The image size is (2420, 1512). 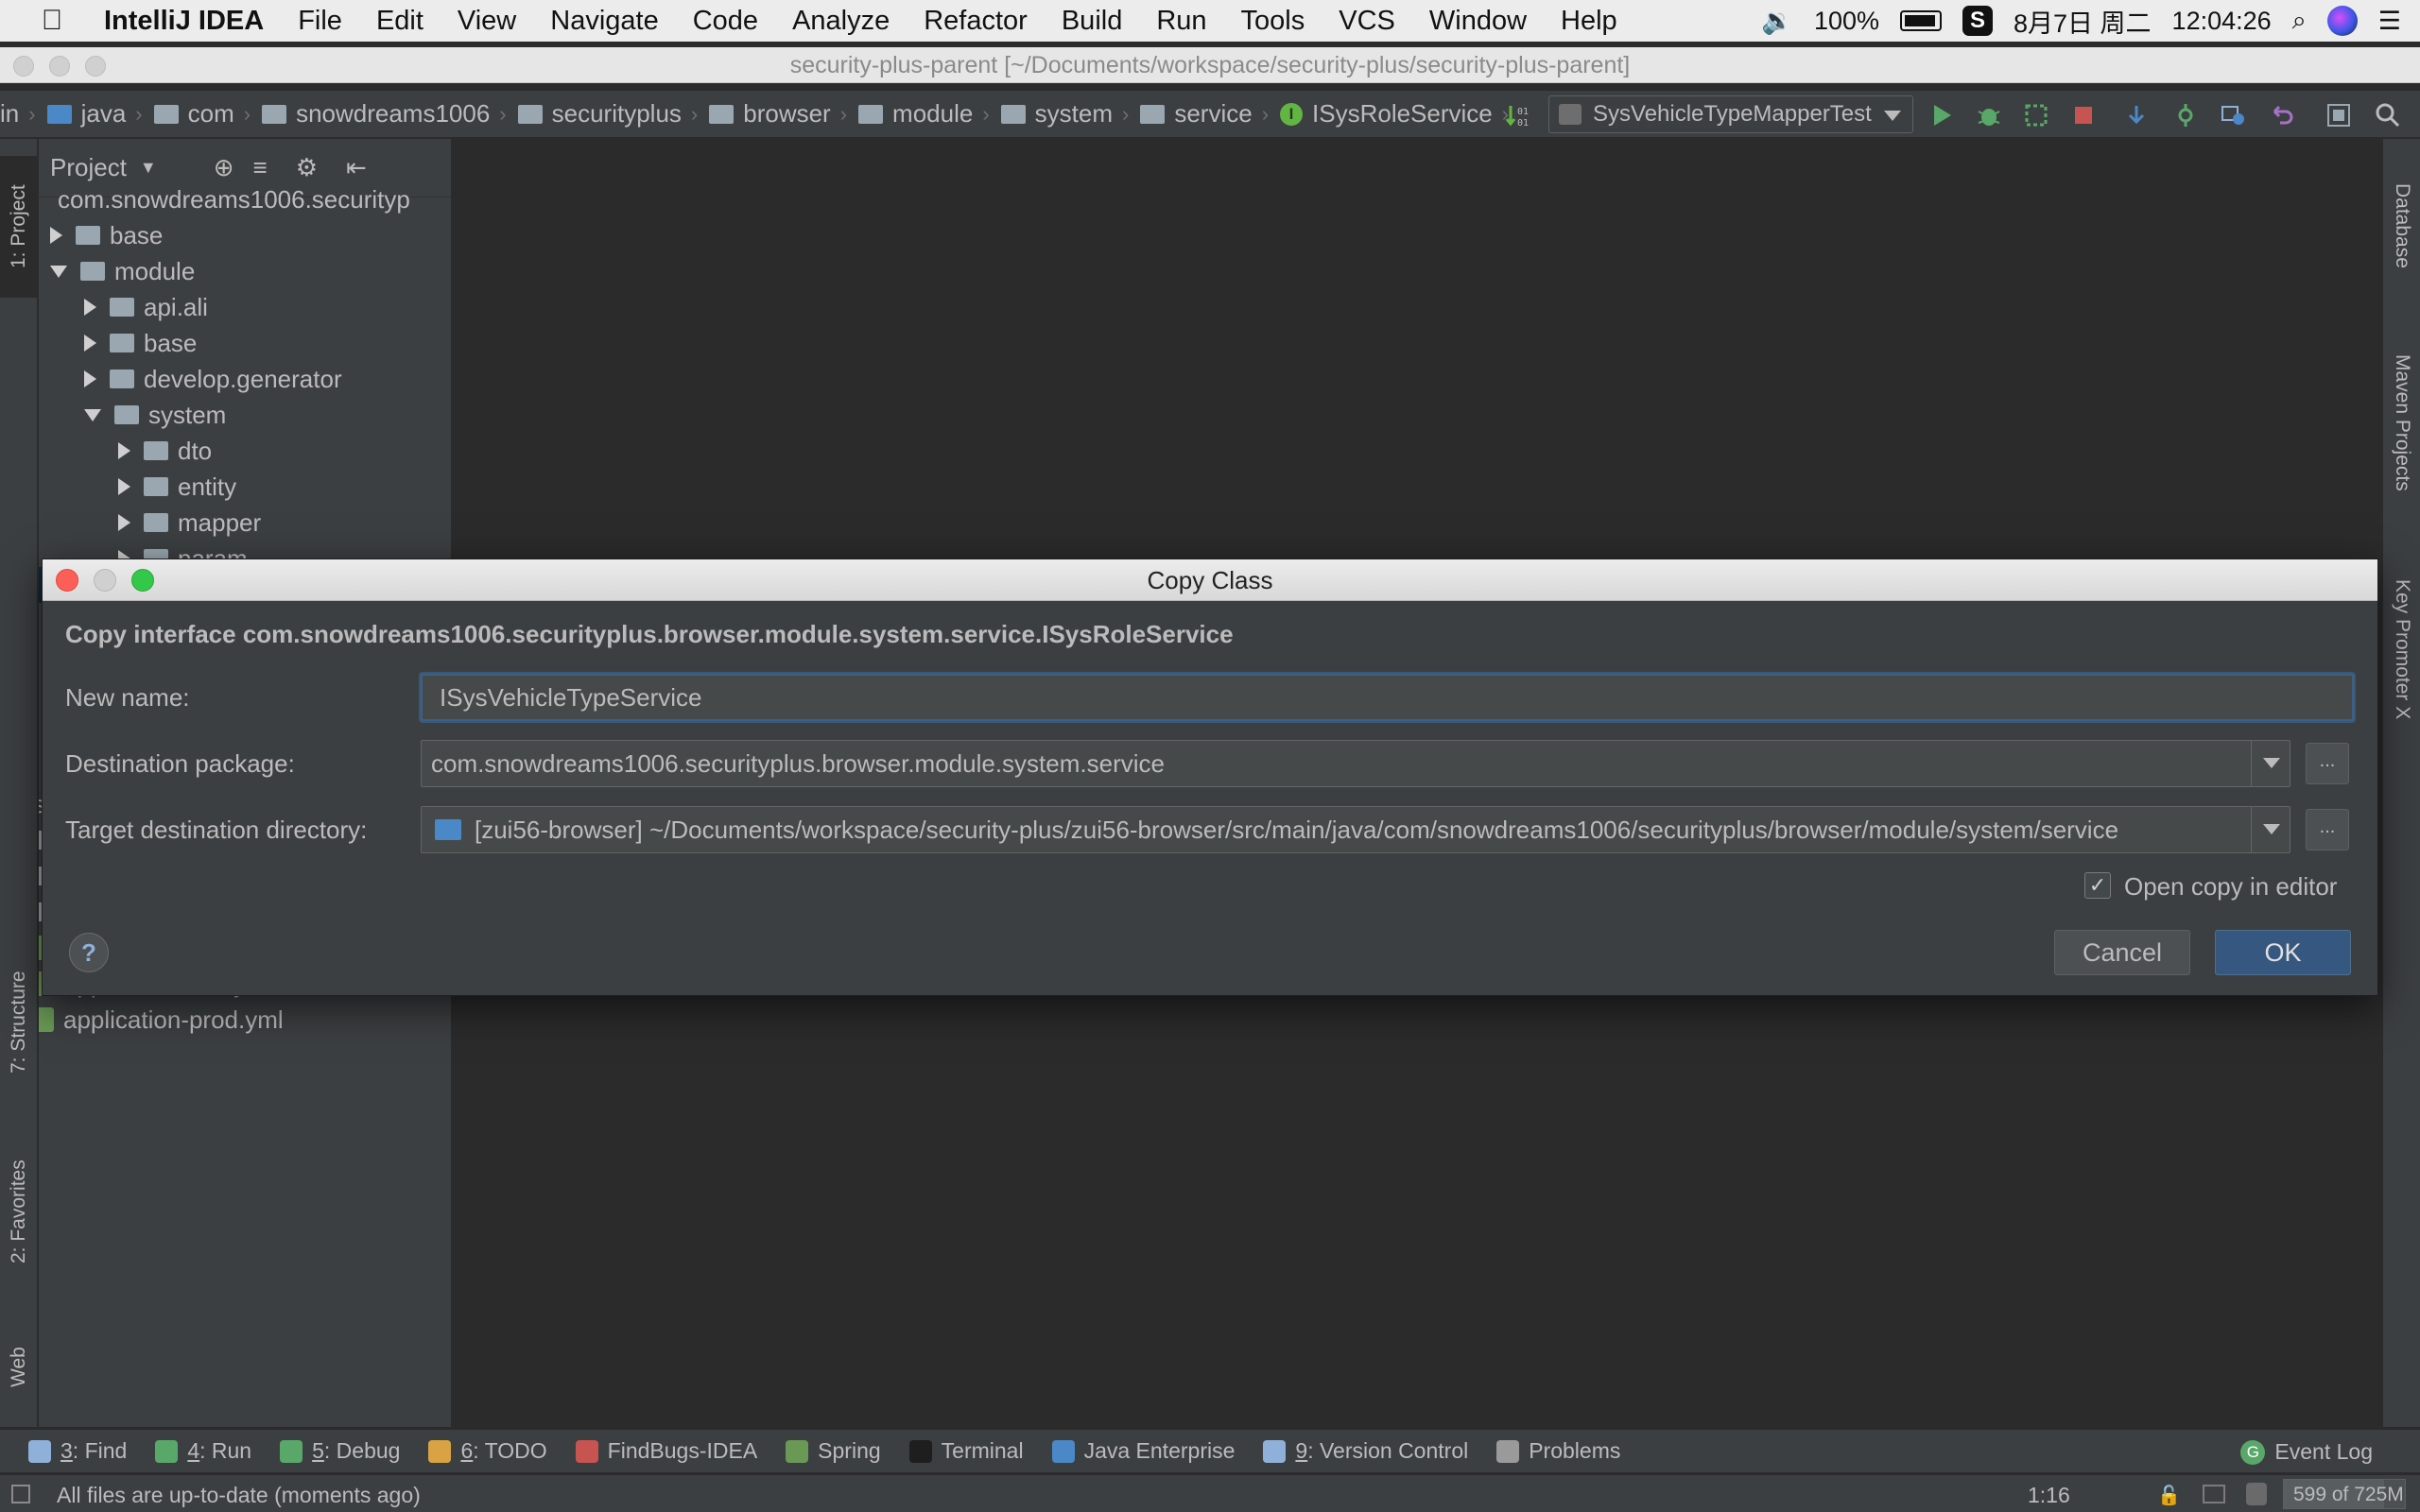 I want to click on spotlight-search-icon: ⌕, so click(x=2299, y=21).